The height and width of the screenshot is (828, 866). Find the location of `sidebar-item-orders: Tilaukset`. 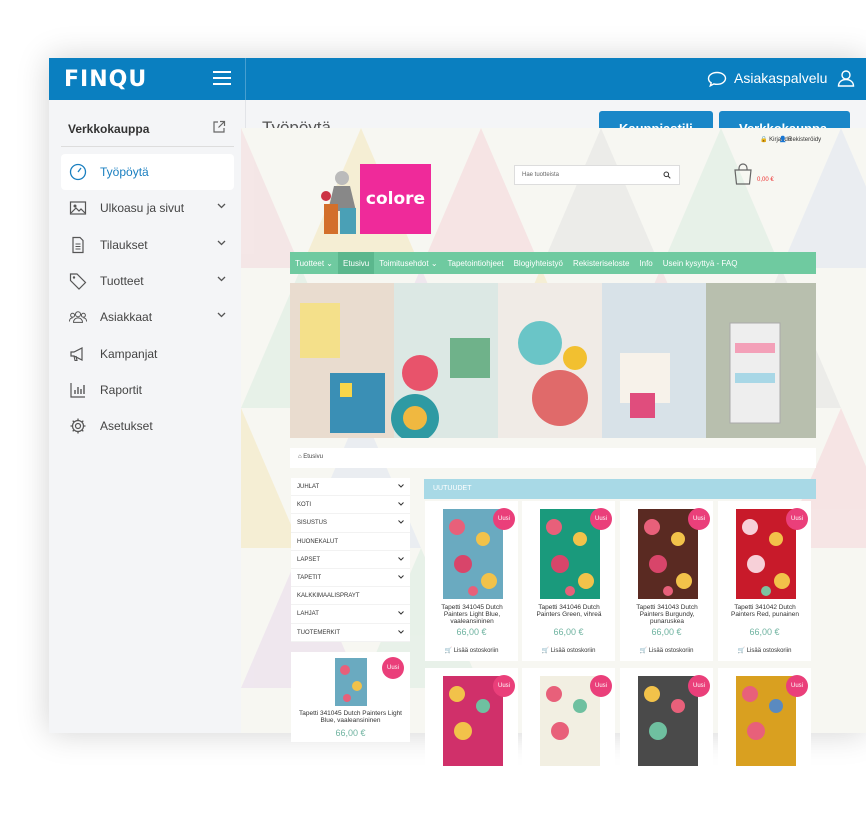

sidebar-item-orders: Tilaukset is located at coordinates (147, 245).